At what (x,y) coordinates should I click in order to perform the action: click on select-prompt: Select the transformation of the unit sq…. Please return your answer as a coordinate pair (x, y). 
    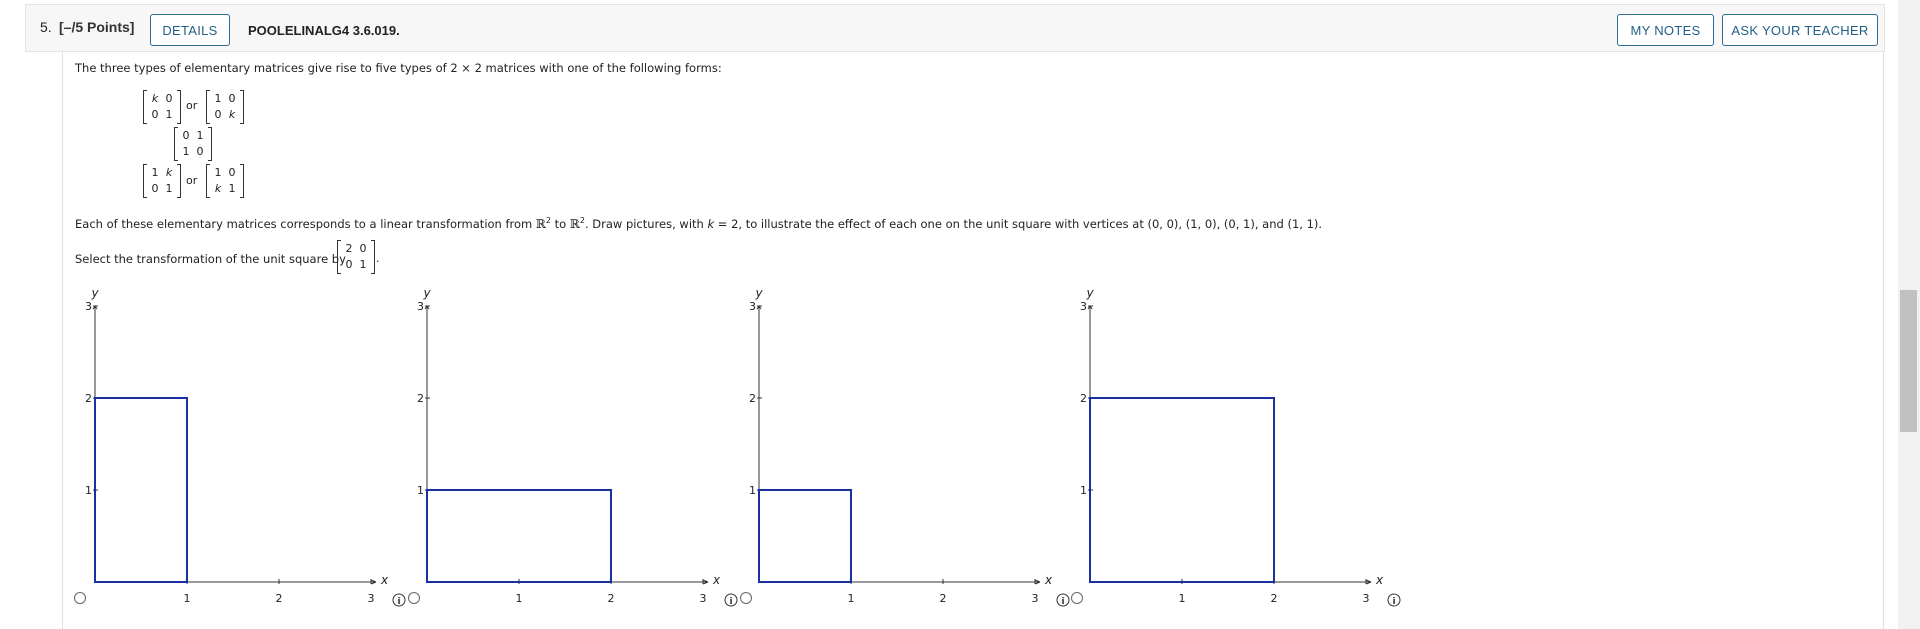
    Looking at the image, I should click on (210, 259).